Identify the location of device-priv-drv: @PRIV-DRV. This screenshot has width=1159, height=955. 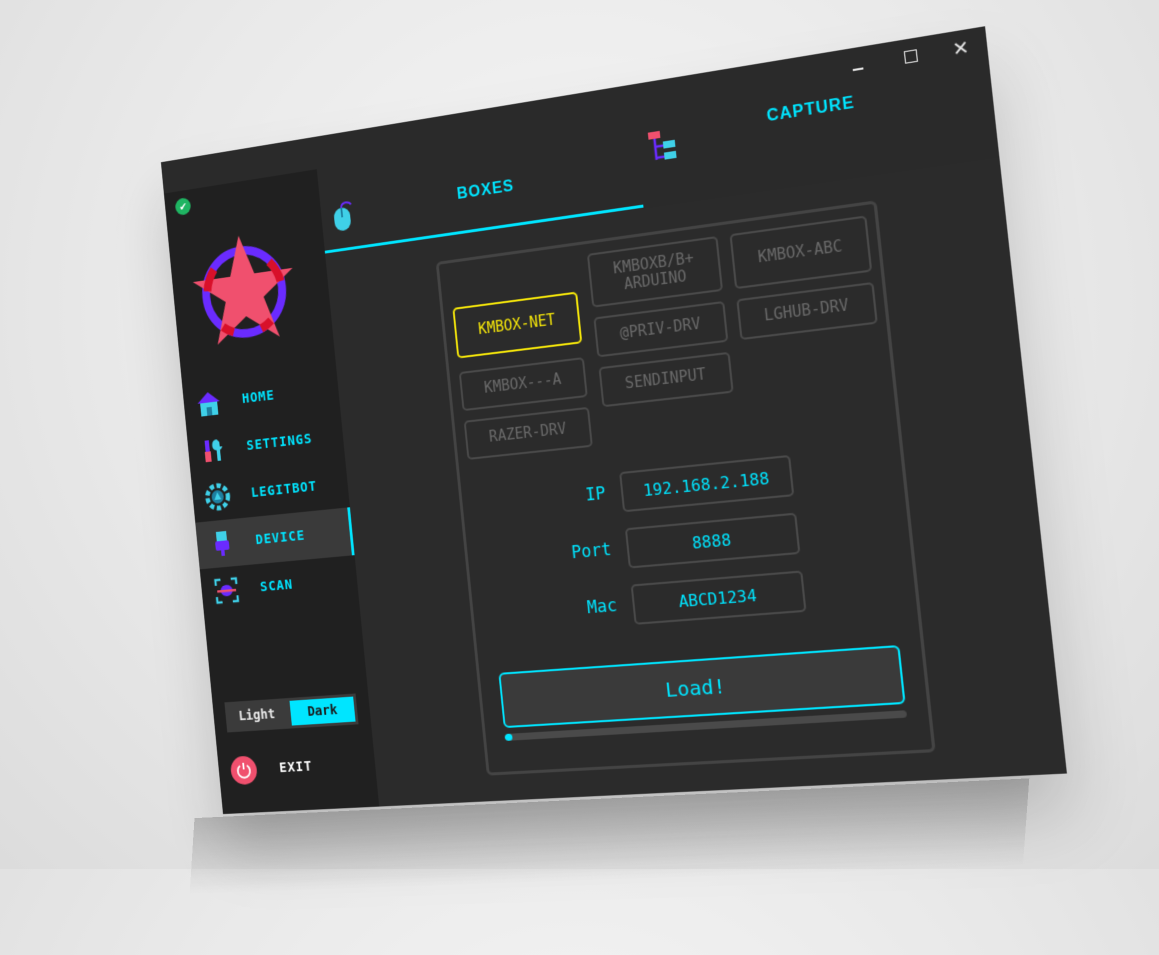
(660, 329).